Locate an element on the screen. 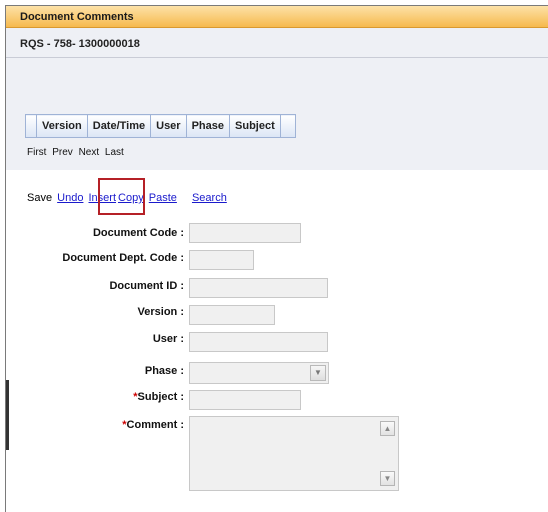 This screenshot has width=548, height=512. document-code-field is located at coordinates (245, 233).